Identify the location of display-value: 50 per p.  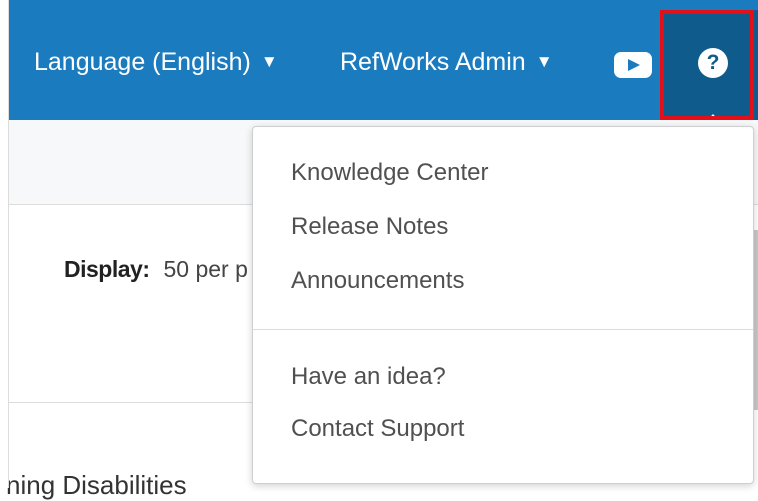
(205, 269).